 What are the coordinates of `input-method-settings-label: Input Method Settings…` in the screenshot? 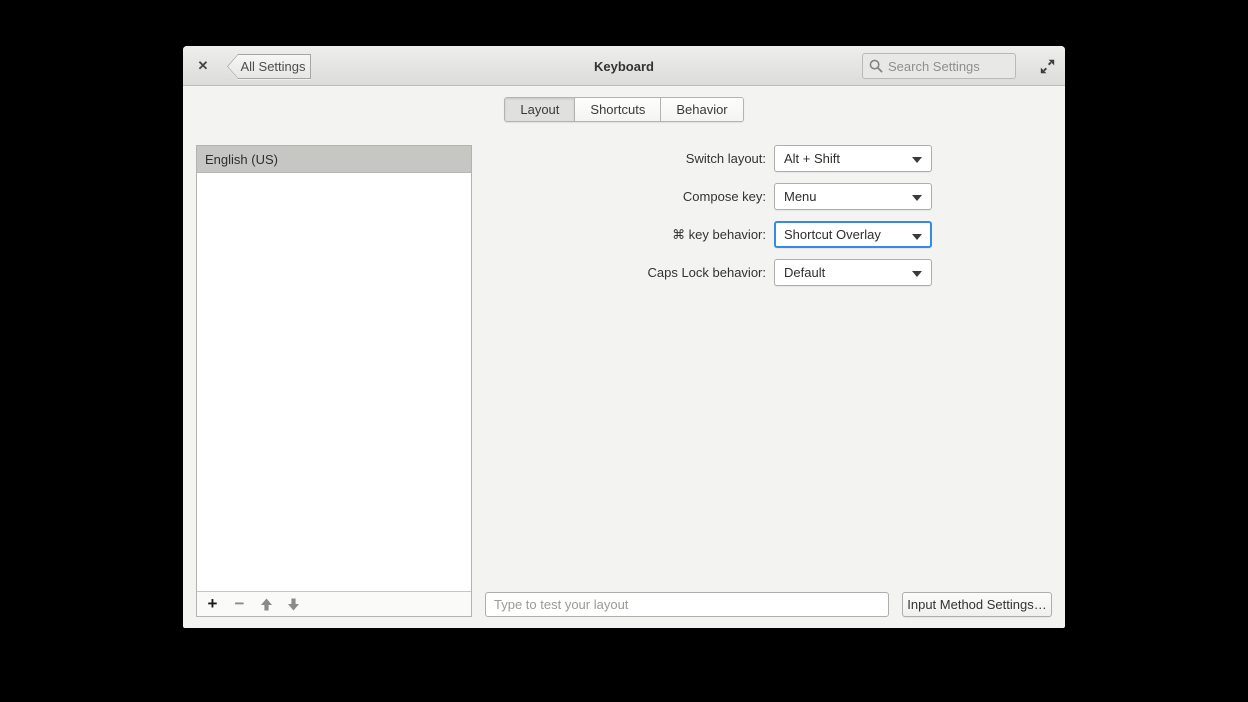 It's located at (977, 604).